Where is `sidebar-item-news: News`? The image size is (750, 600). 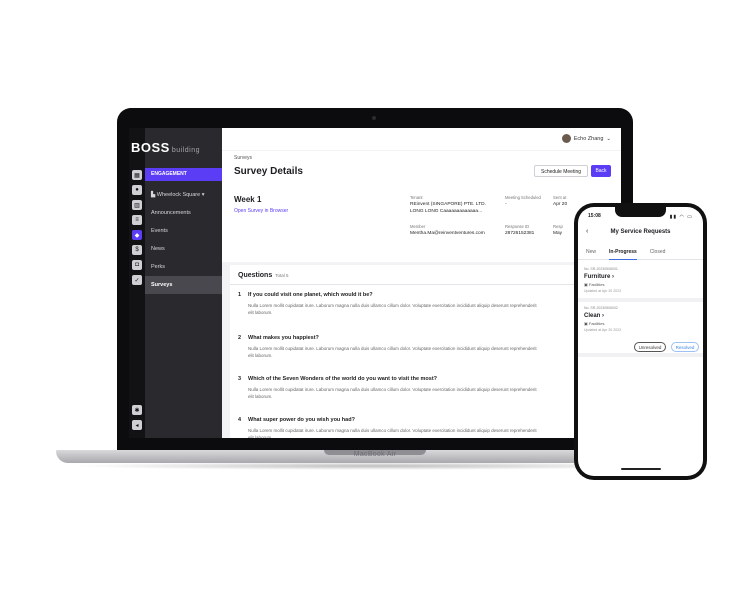
sidebar-item-news: News is located at coordinates (183, 249).